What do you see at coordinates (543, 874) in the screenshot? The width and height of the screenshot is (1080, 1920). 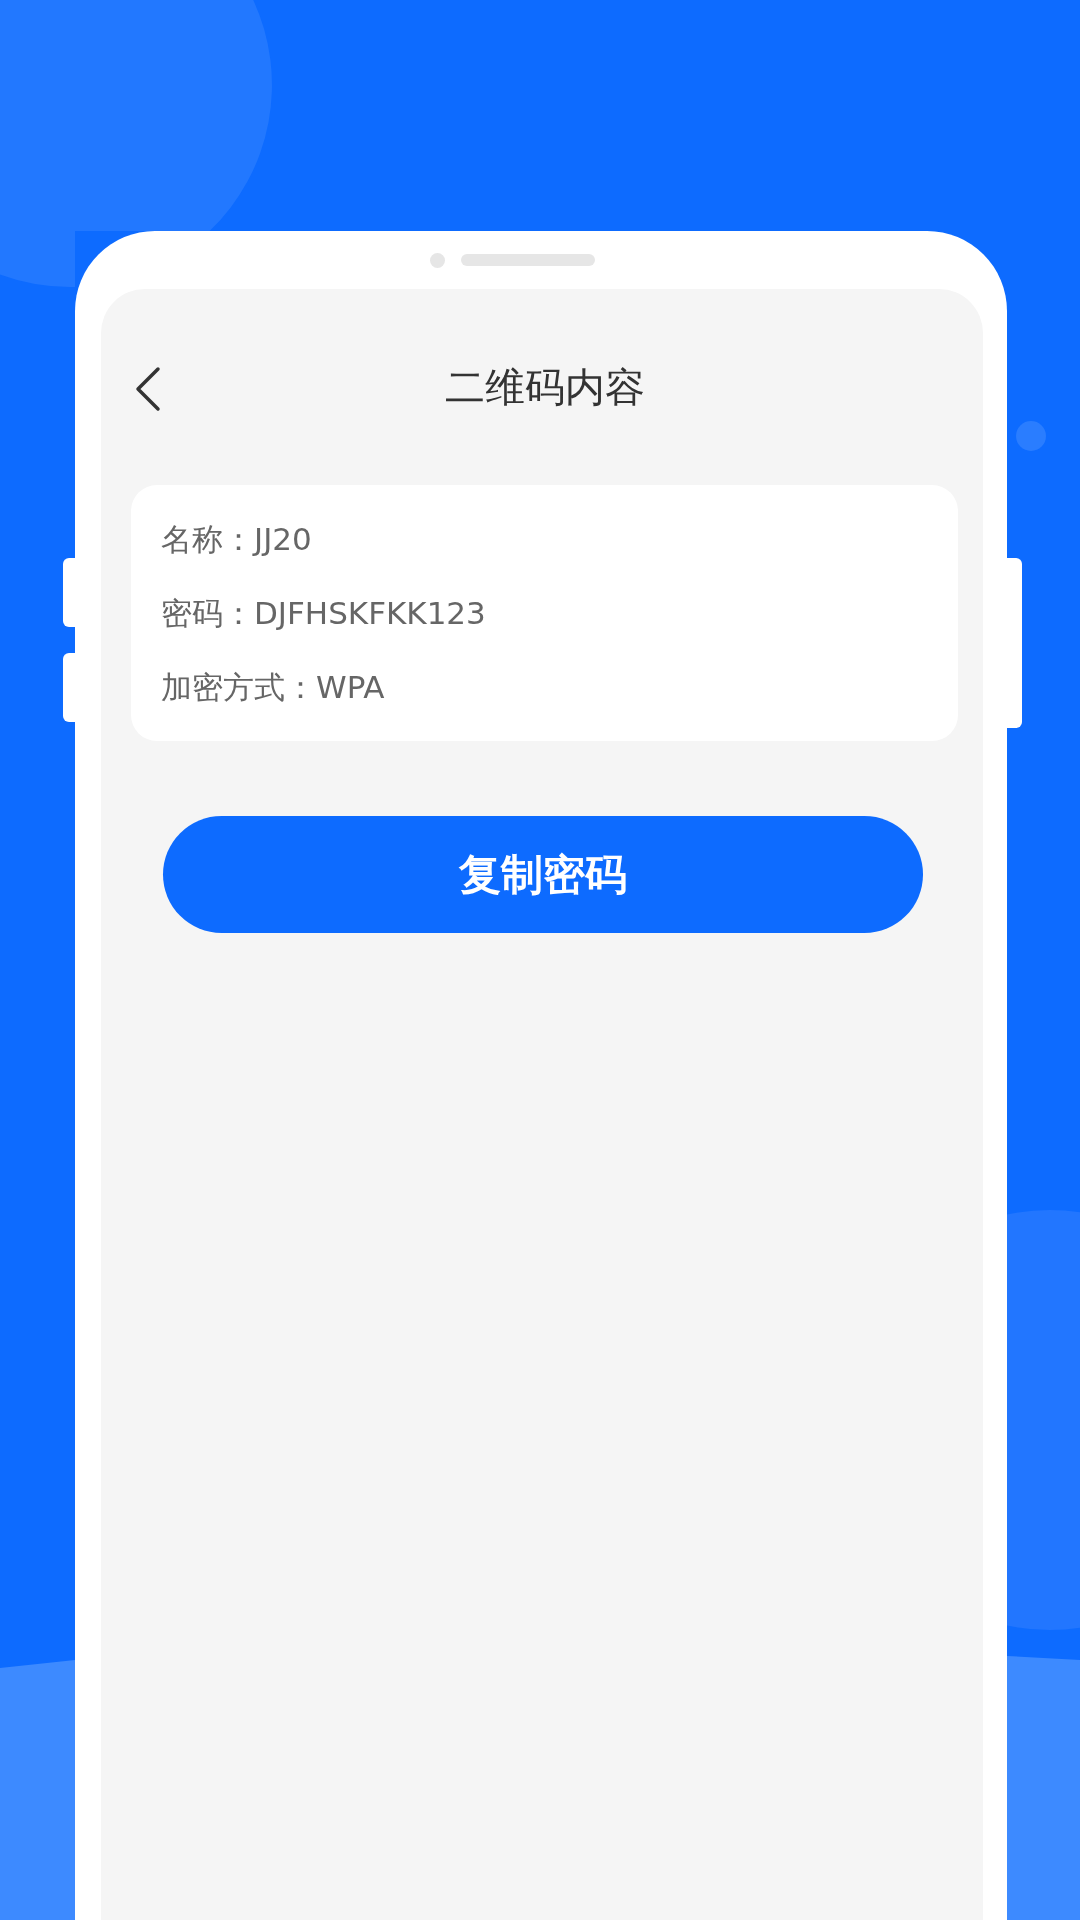 I see `copy-password-button: 复制密码` at bounding box center [543, 874].